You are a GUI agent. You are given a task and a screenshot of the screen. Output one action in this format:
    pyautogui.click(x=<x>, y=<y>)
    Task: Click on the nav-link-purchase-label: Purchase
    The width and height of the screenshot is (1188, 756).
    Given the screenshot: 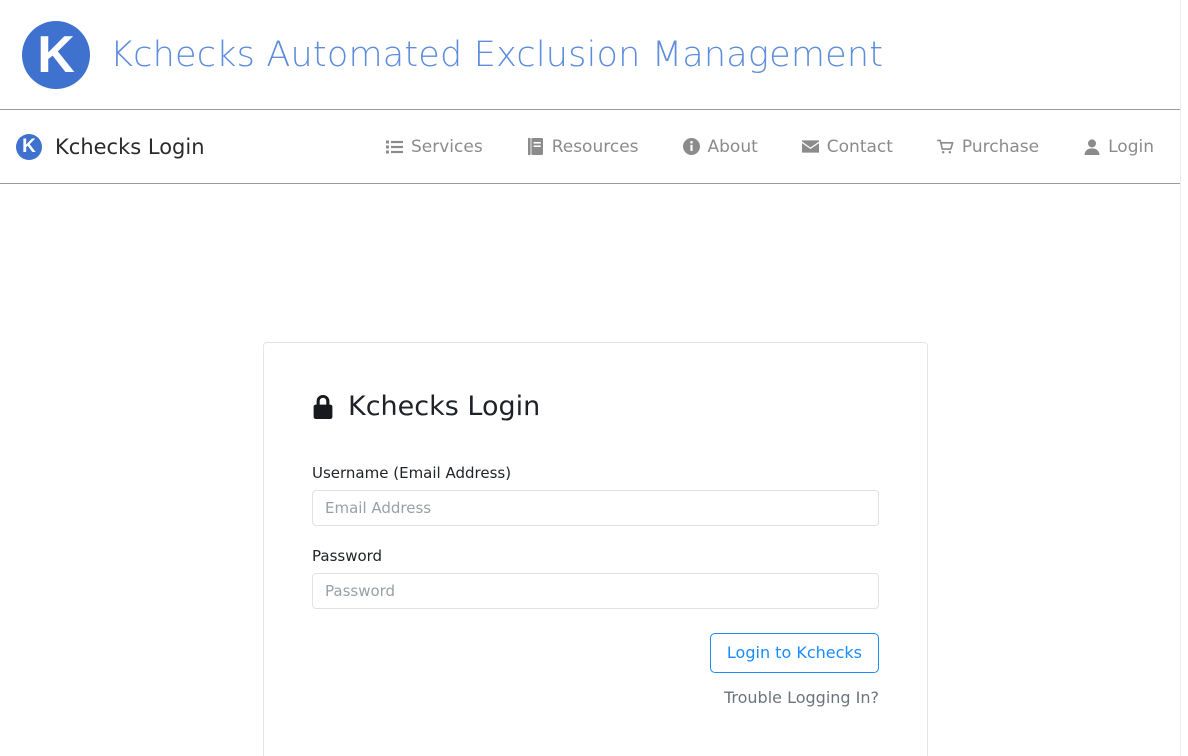 What is the action you would take?
    pyautogui.click(x=1000, y=146)
    